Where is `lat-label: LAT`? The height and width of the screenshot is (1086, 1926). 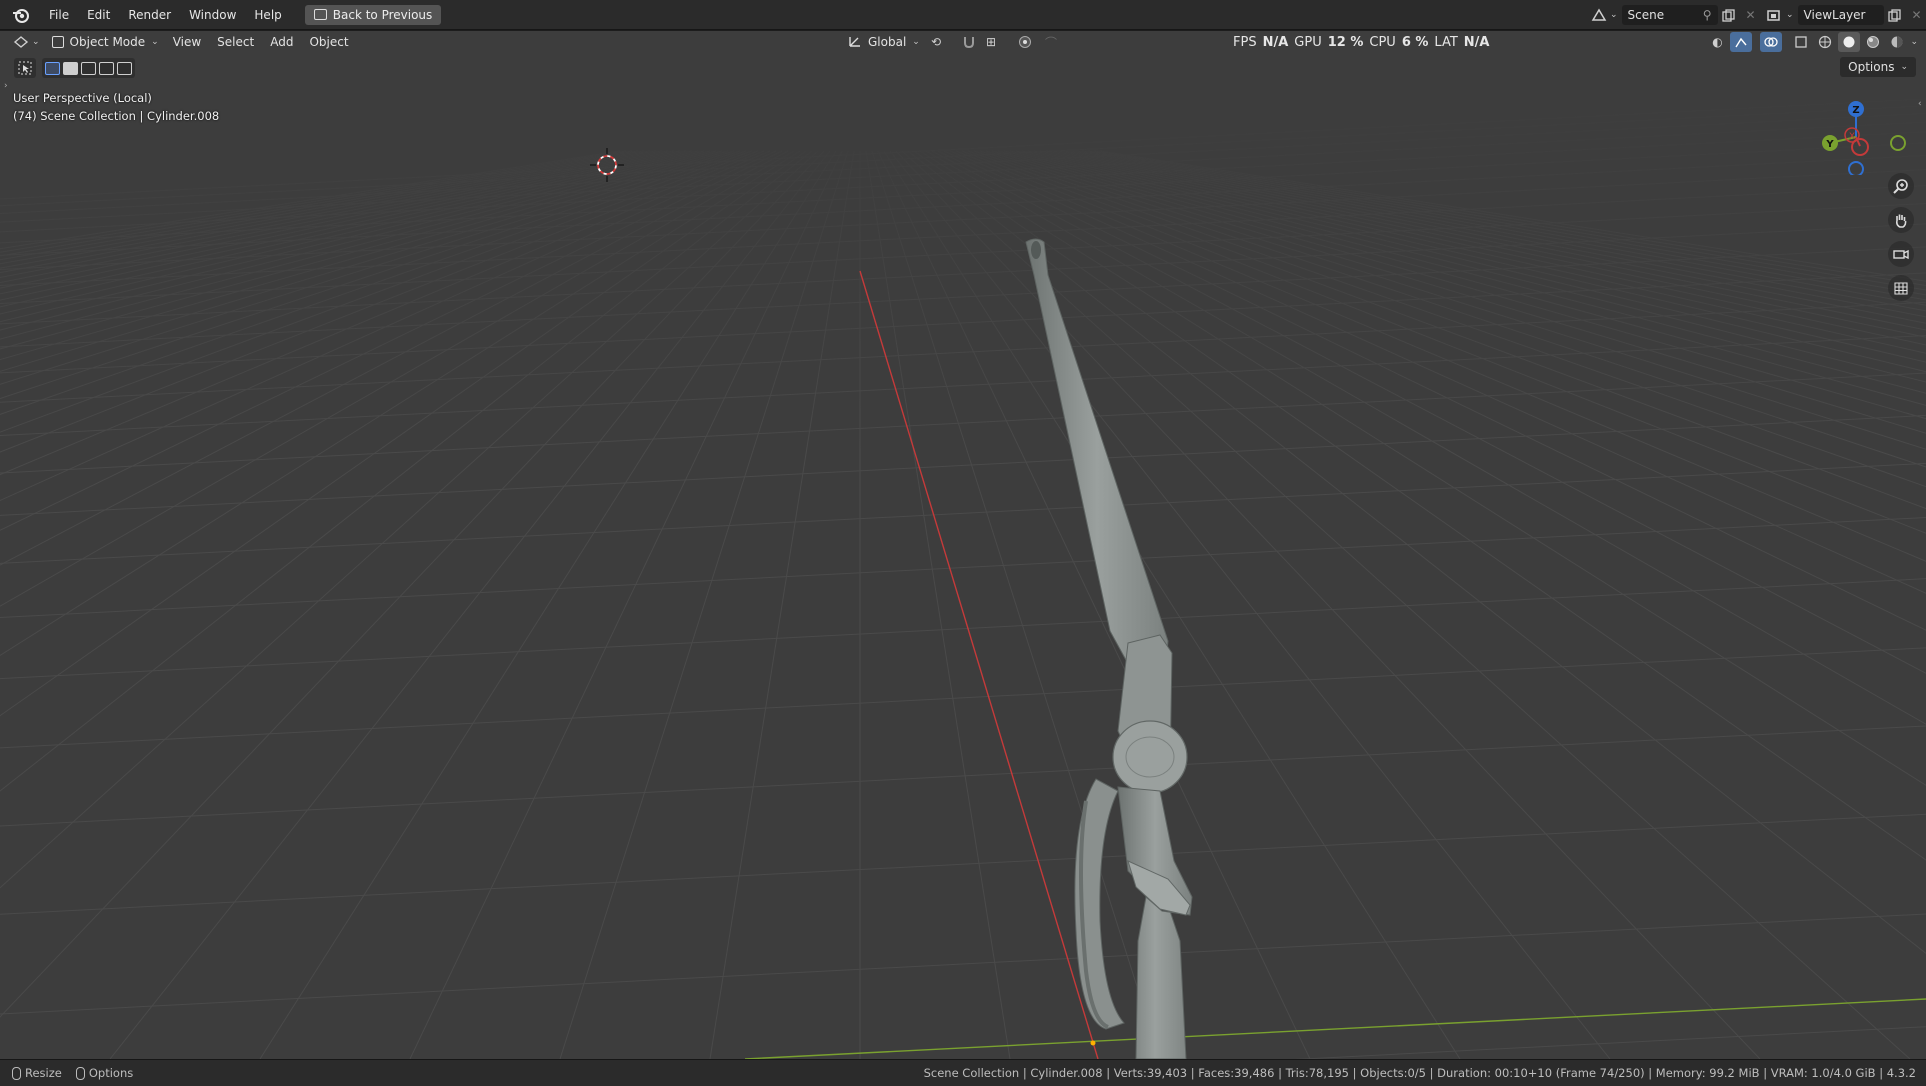
lat-label: LAT is located at coordinates (1446, 42).